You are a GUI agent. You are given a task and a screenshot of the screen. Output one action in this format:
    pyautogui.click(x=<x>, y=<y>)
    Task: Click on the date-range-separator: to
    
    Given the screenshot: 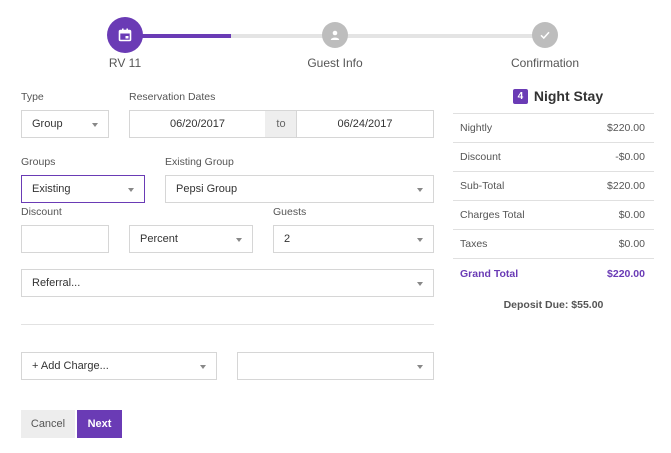 What is the action you would take?
    pyautogui.click(x=281, y=124)
    